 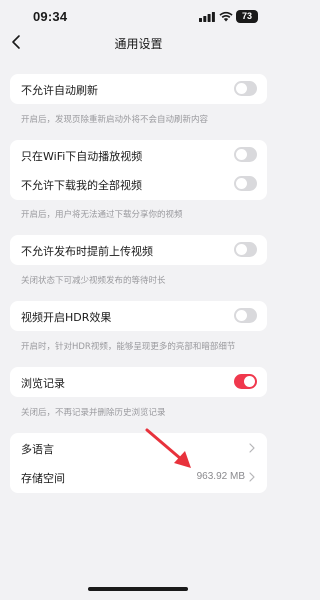 What do you see at coordinates (138, 589) in the screenshot?
I see `home-indicator` at bounding box center [138, 589].